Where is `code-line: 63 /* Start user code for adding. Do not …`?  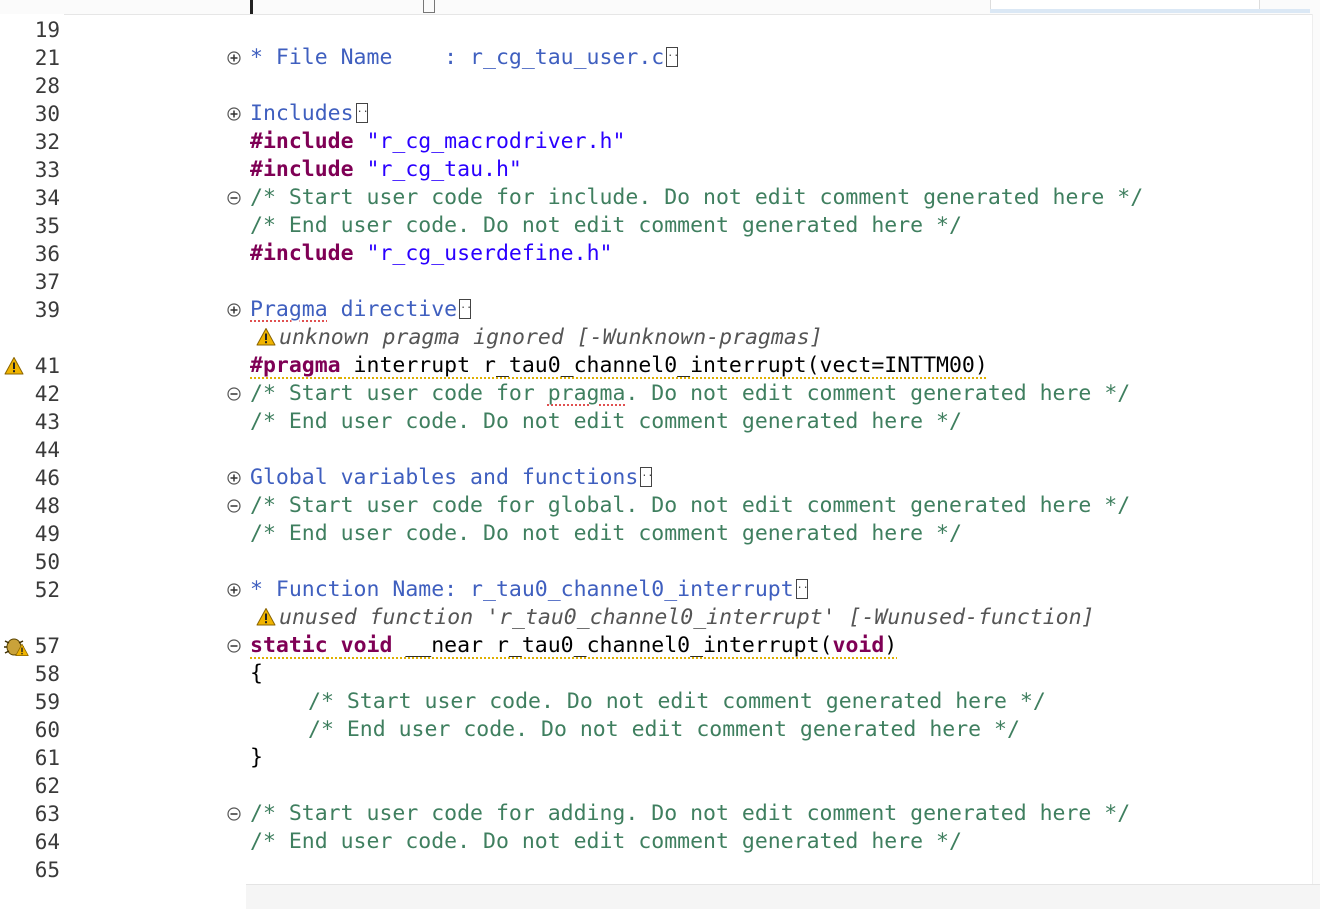 code-line: 63 /* Start user code for adding. Do not … is located at coordinates (660, 814).